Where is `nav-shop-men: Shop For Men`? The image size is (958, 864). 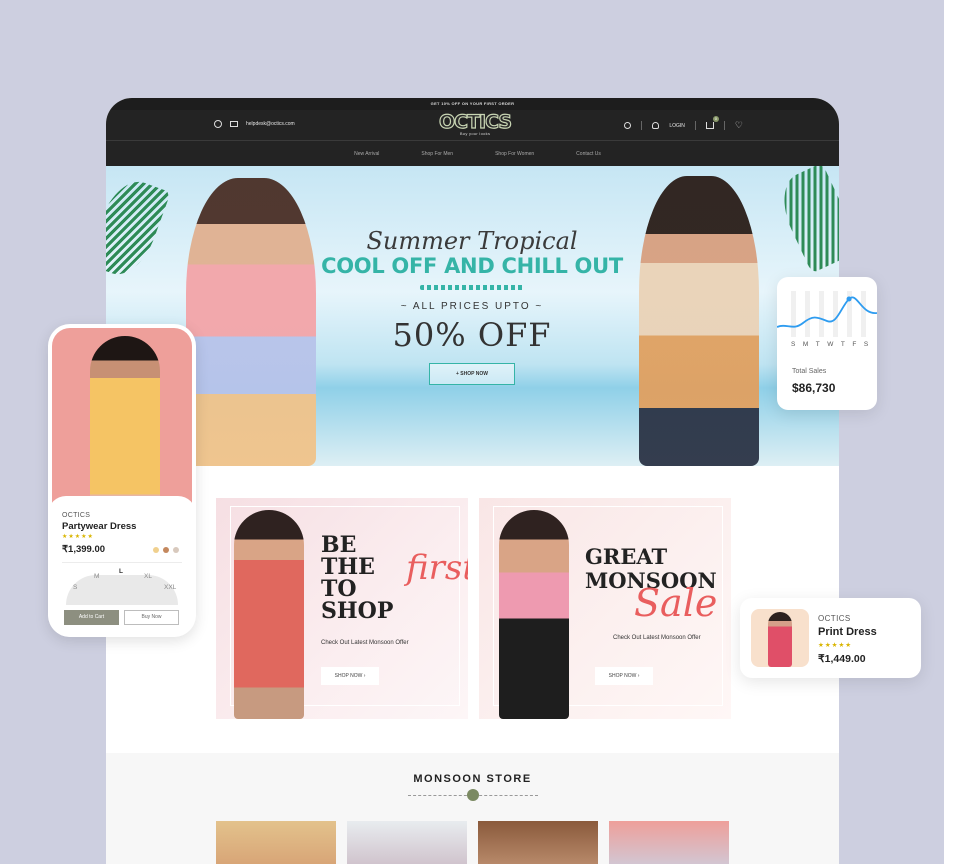
nav-shop-men: Shop For Men is located at coordinates (437, 154).